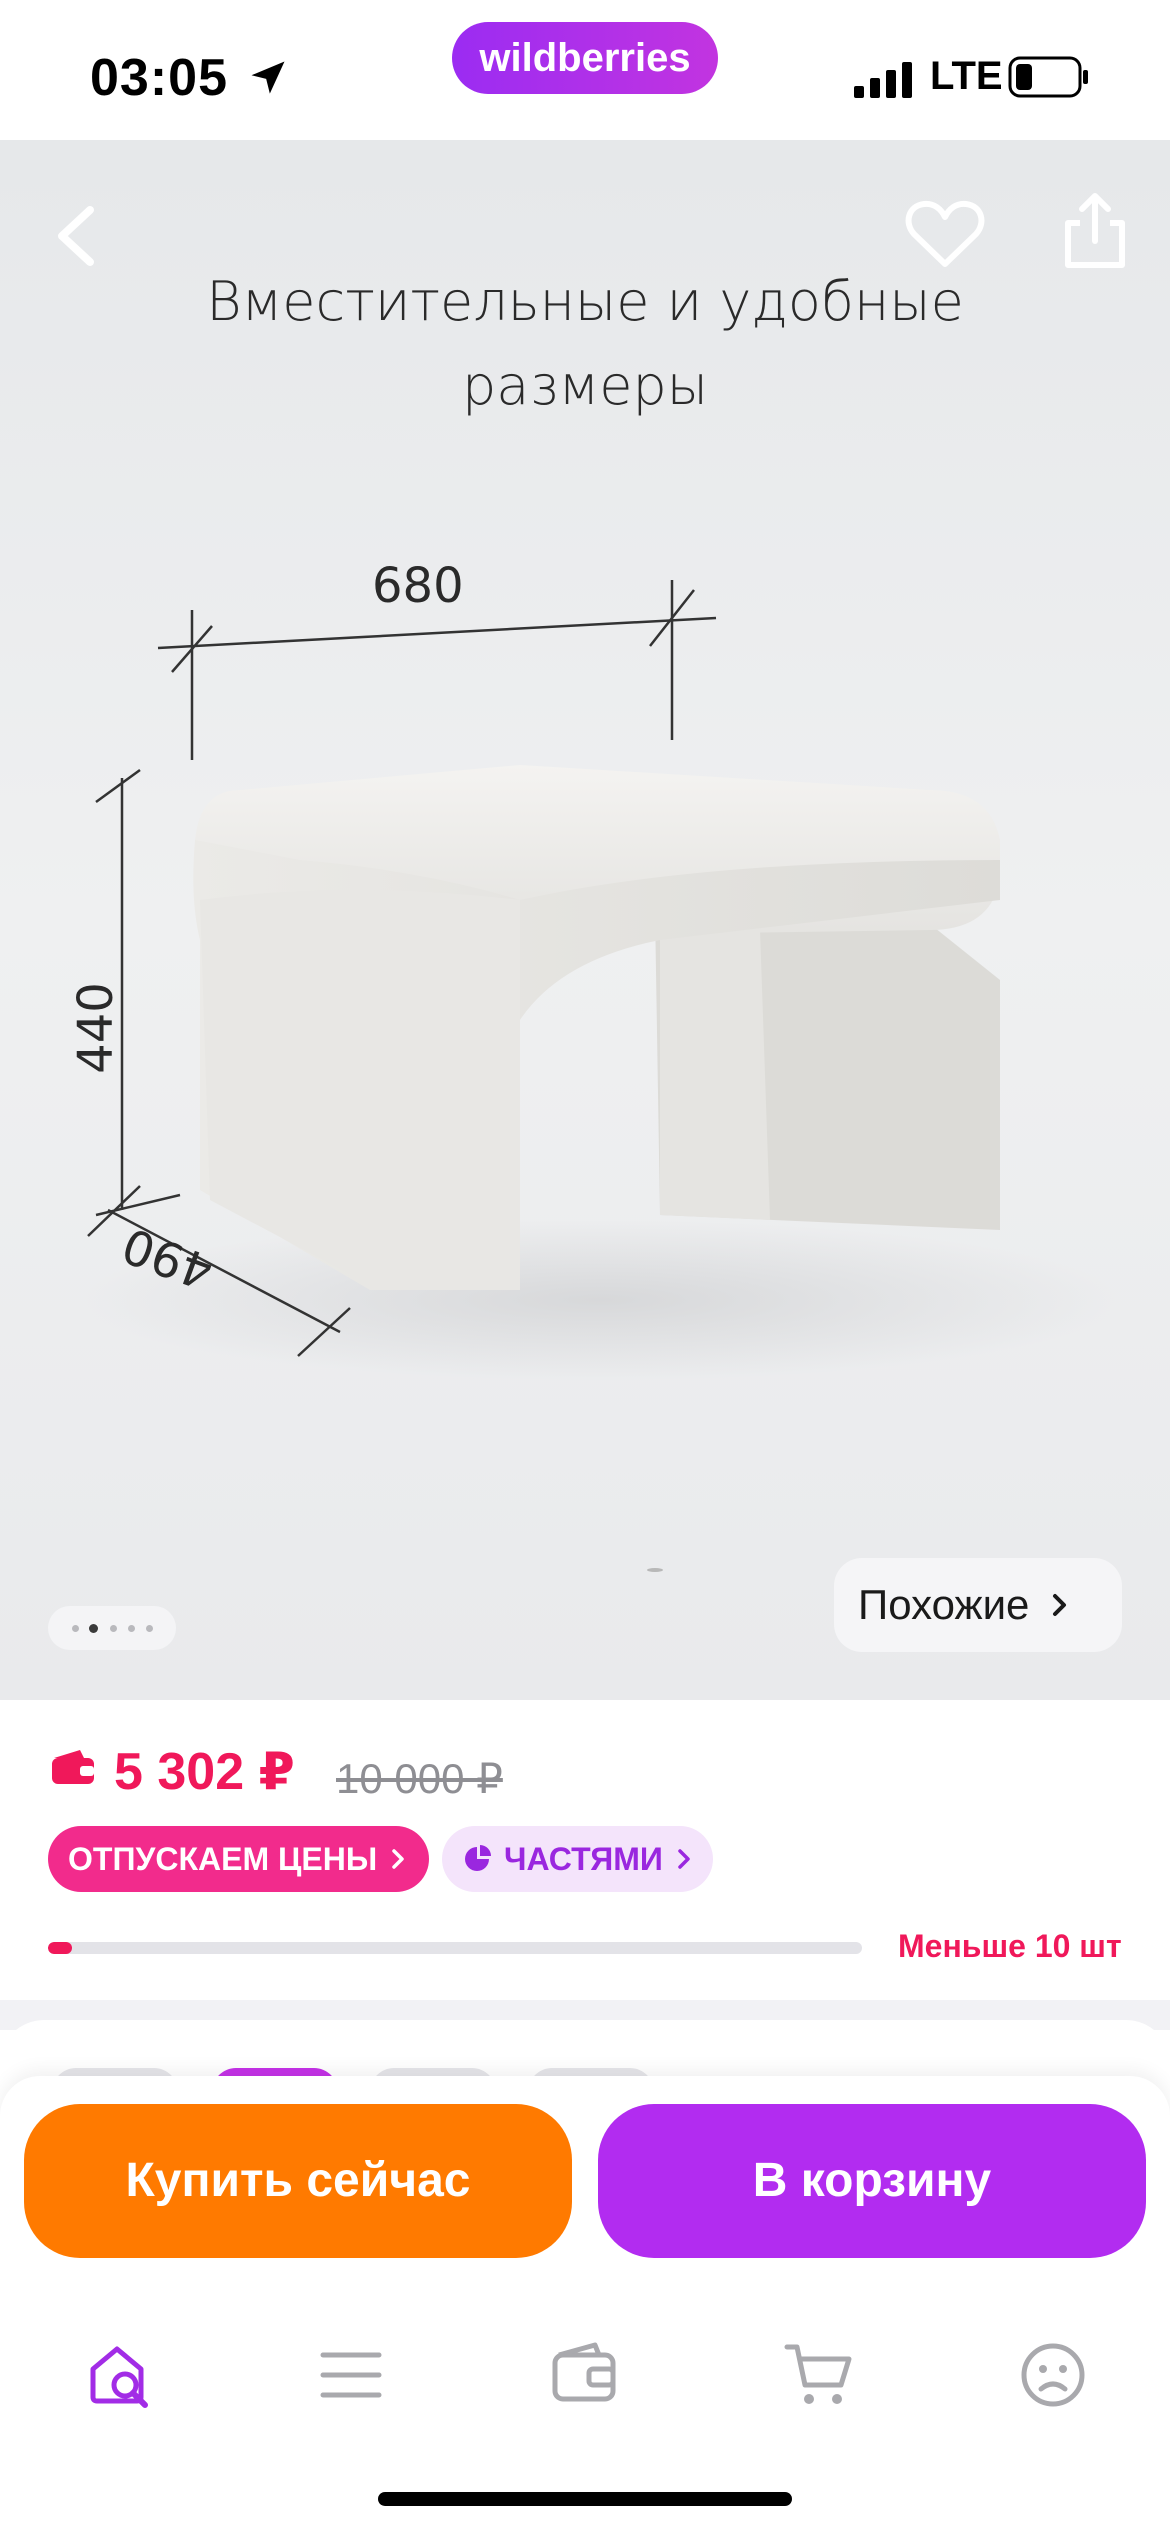  What do you see at coordinates (204, 1772) in the screenshot?
I see `current-price: 5 302 ₽` at bounding box center [204, 1772].